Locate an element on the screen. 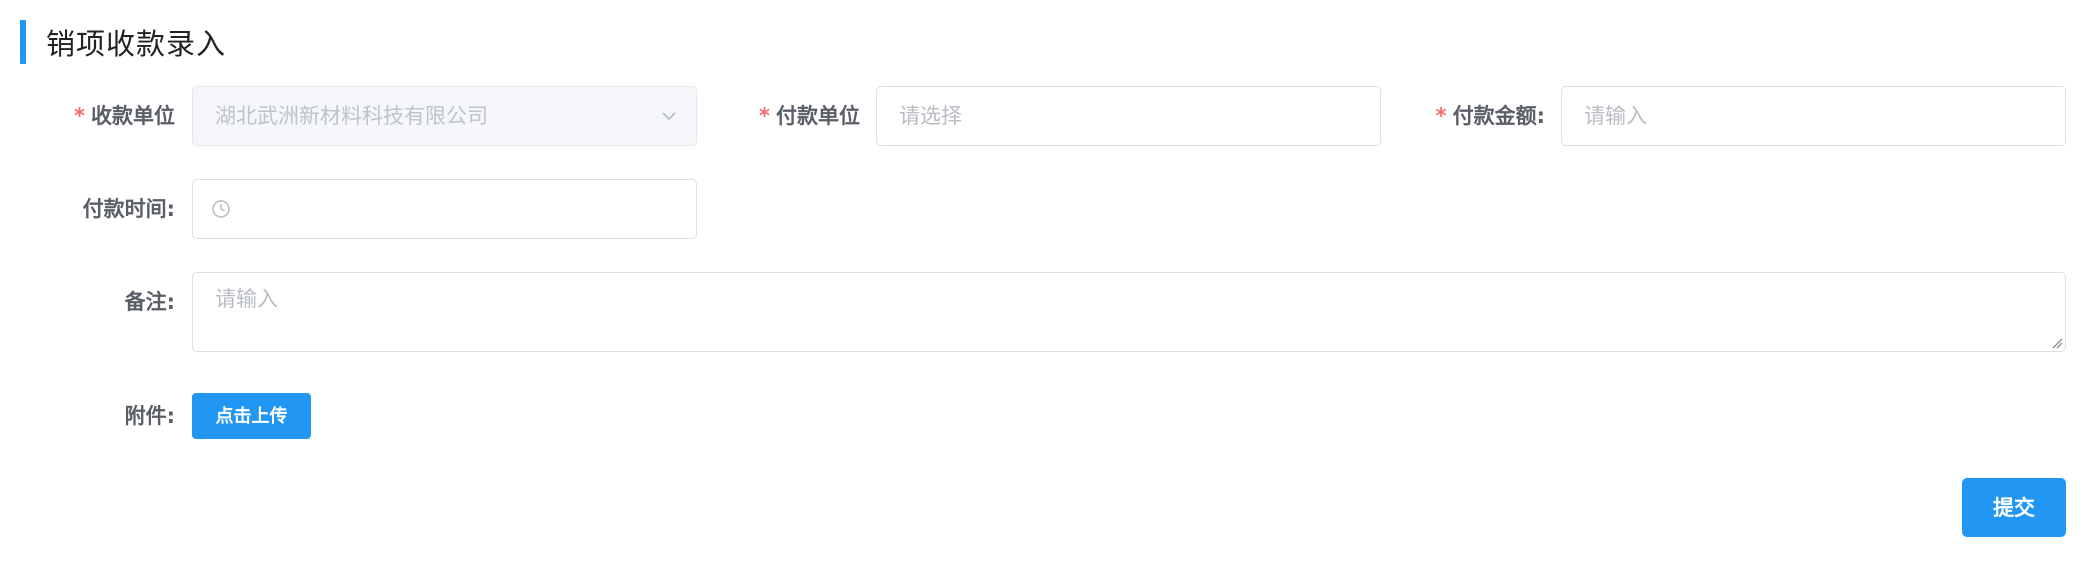 Image resolution: width=2091 pixels, height=587 pixels. page-header: 销项收款录入 is located at coordinates (123, 42).